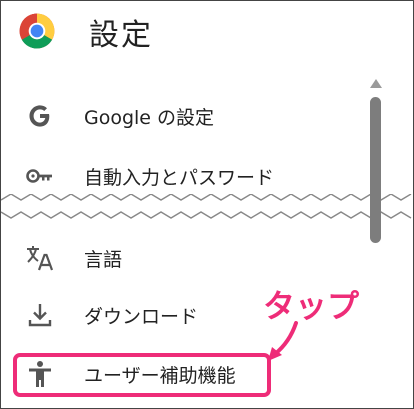 The width and height of the screenshot is (414, 409). I want to click on menu-item-label: ダウンロード, so click(141, 317).